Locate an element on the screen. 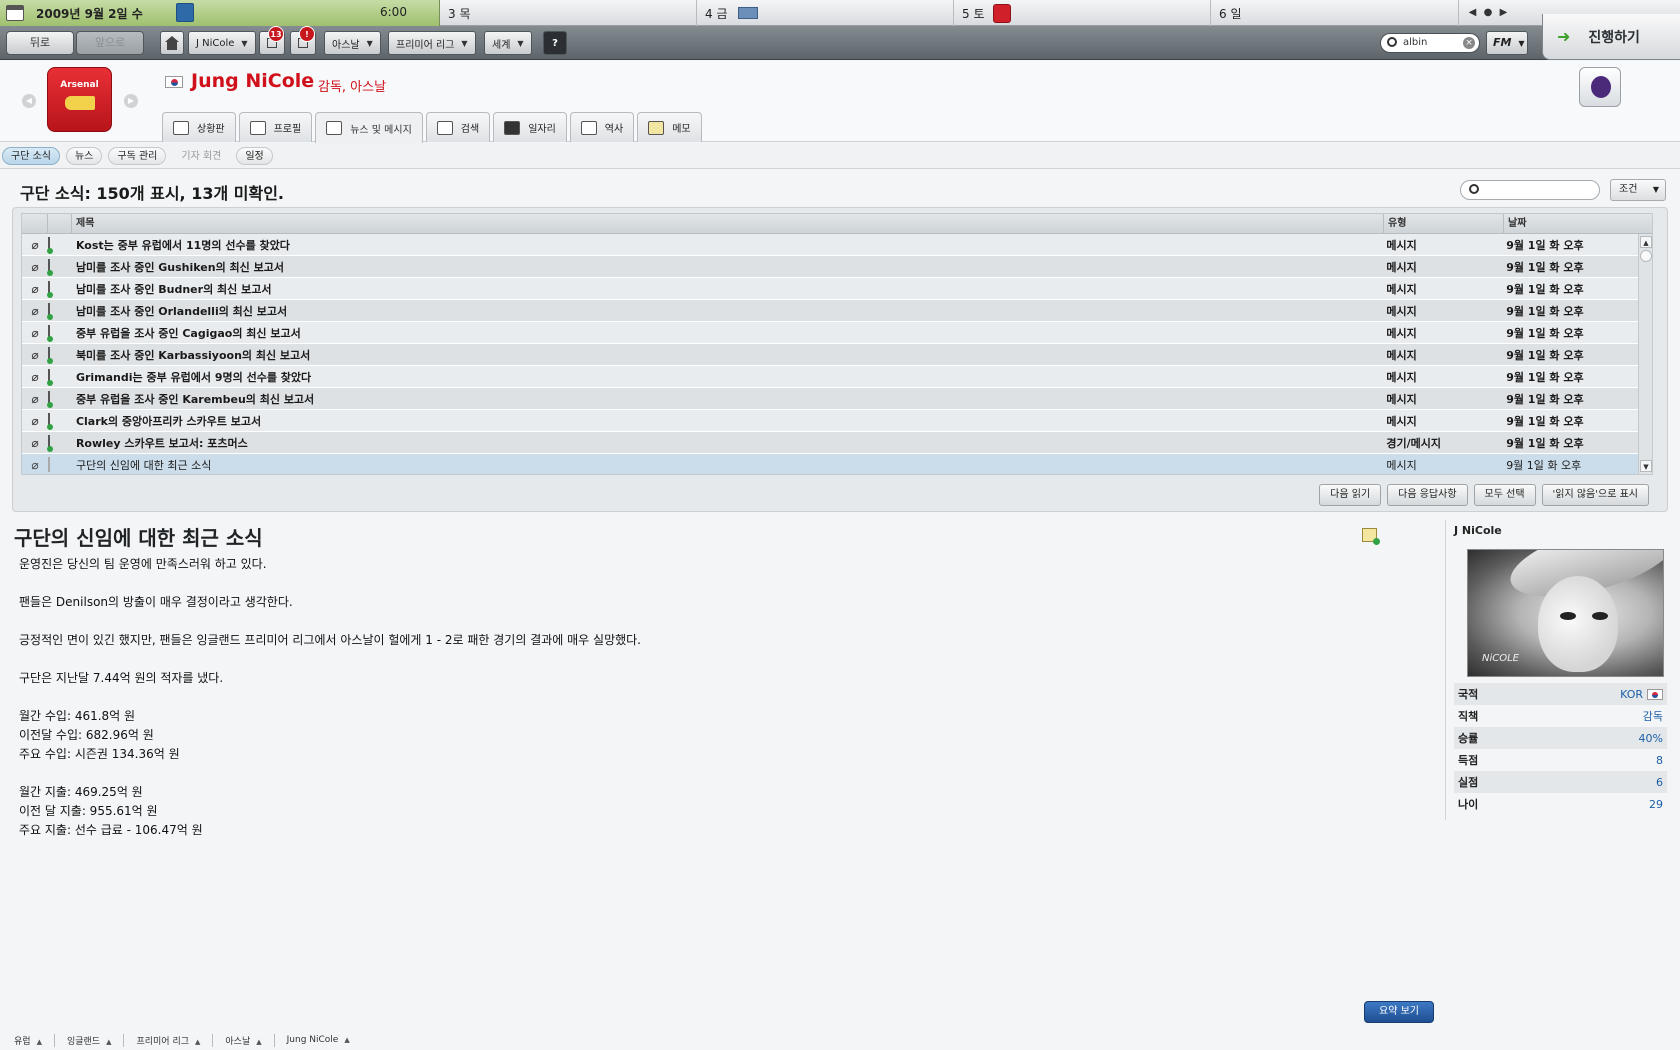  tab-notes: 메모 is located at coordinates (669, 127).